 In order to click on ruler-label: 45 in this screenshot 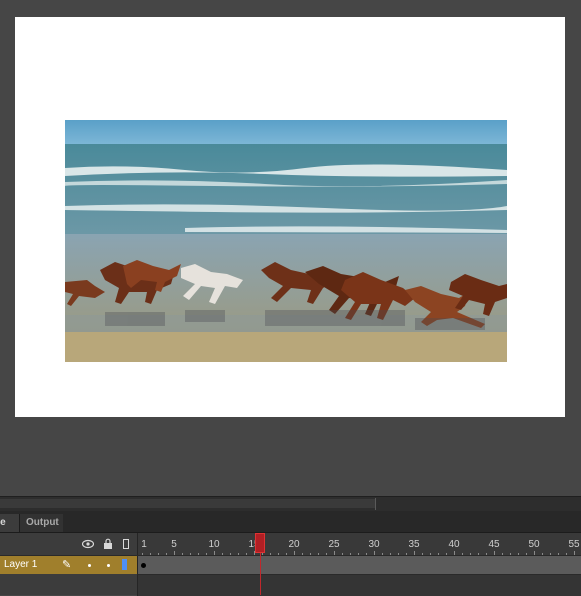, I will do `click(494, 544)`.